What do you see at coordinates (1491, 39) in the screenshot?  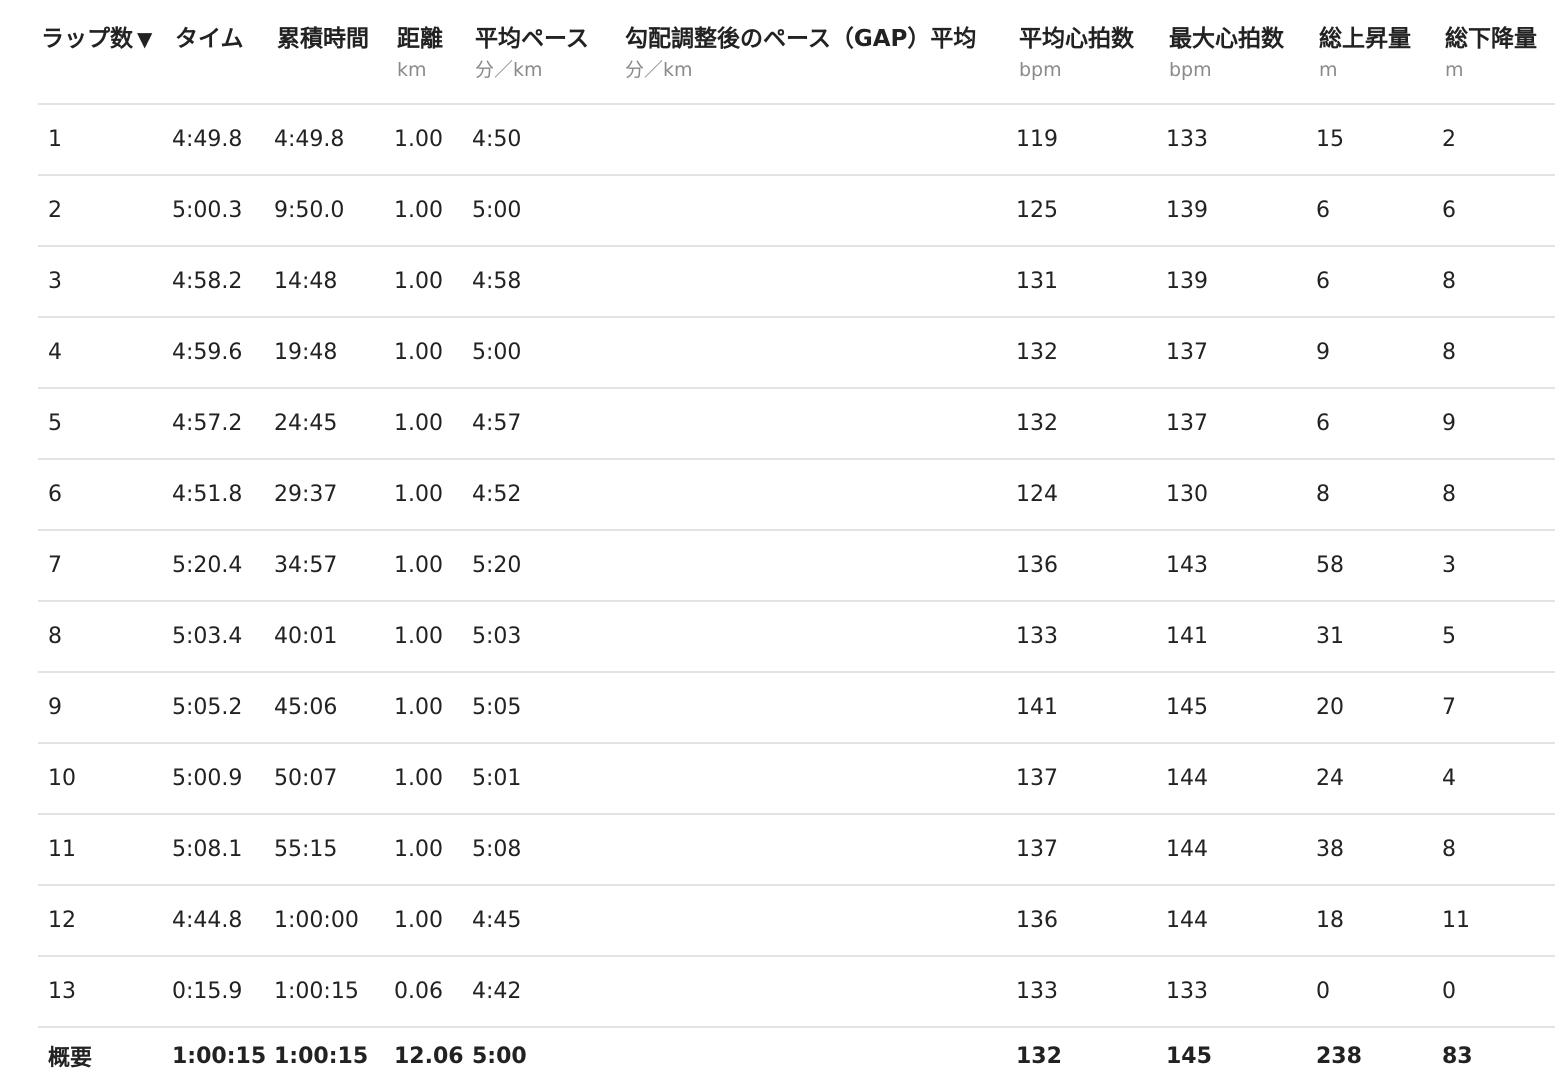 I see `col-header-descent-label: 総下降量` at bounding box center [1491, 39].